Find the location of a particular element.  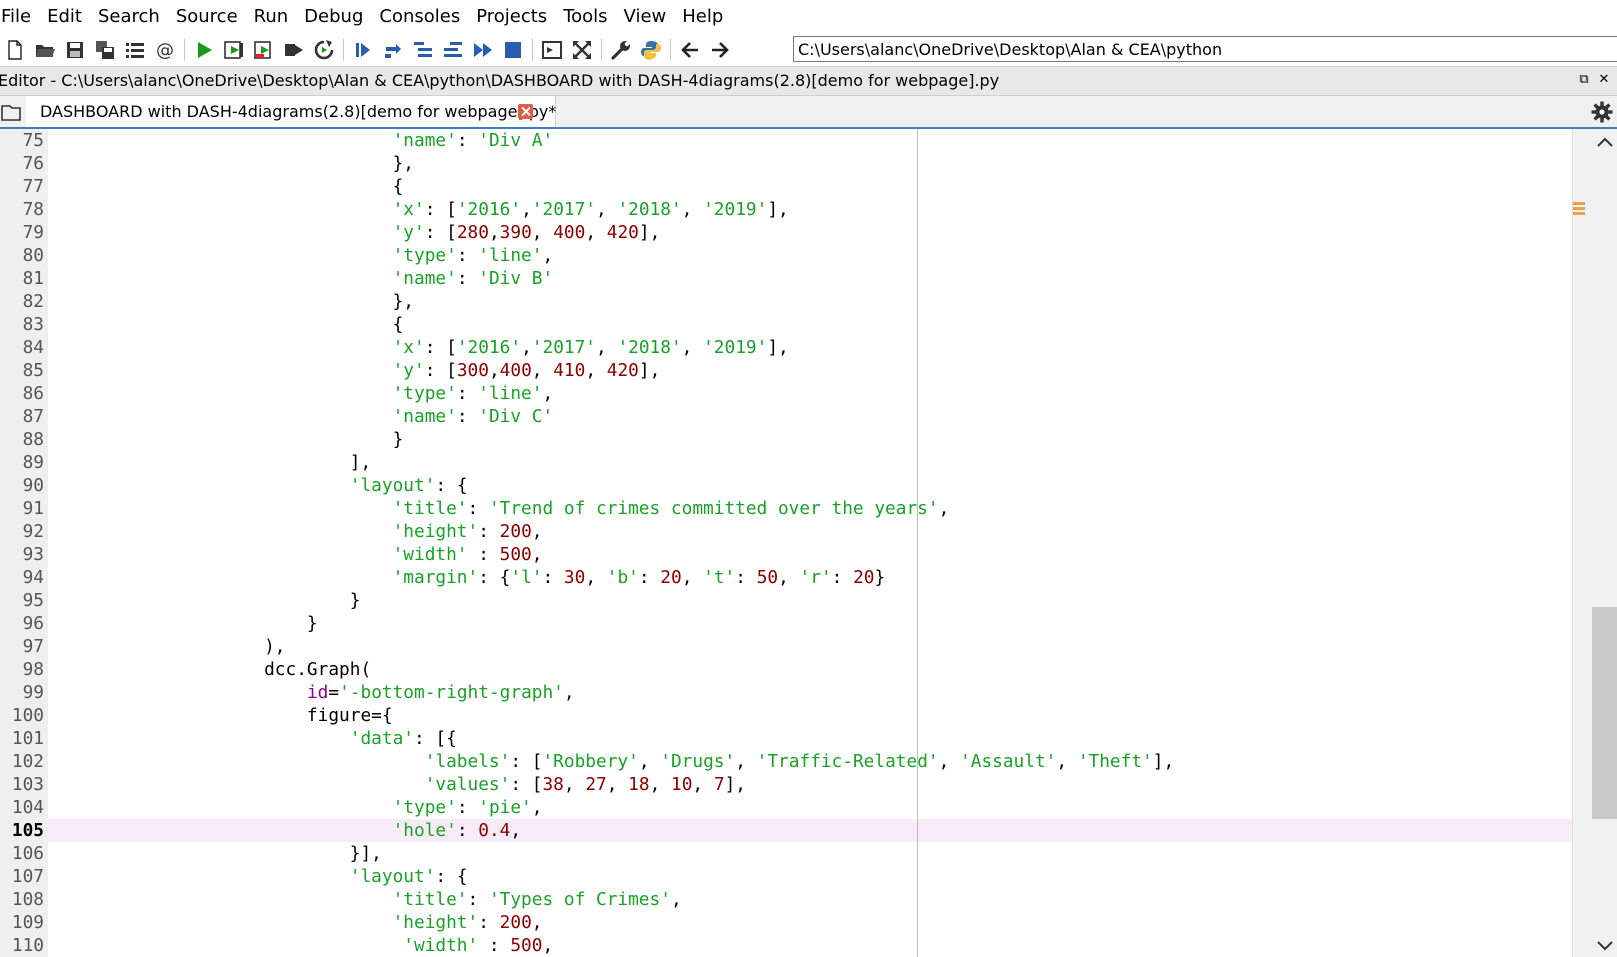

code-line: 80 'type': 'line', is located at coordinates (786, 255).